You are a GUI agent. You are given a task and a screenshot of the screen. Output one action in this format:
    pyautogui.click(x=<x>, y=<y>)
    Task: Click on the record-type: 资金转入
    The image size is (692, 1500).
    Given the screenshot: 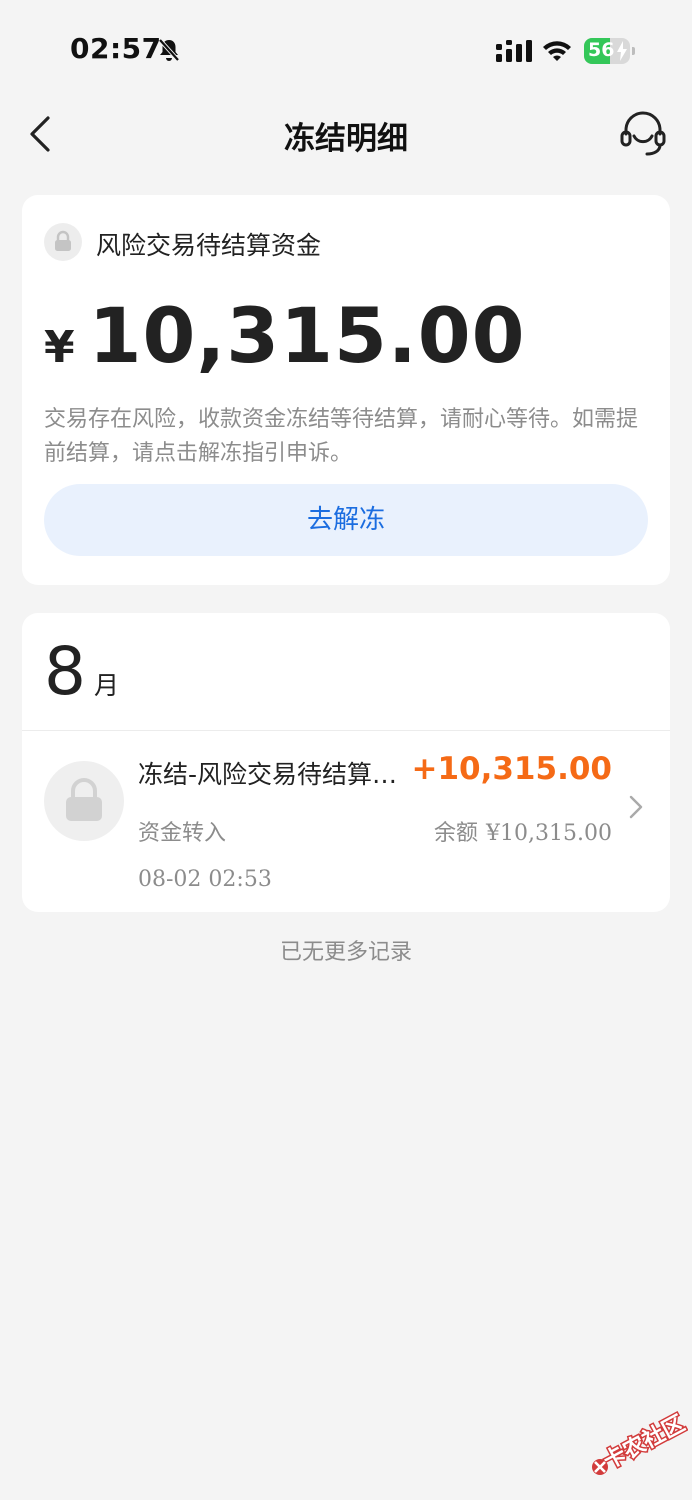 What is the action you would take?
    pyautogui.click(x=182, y=833)
    